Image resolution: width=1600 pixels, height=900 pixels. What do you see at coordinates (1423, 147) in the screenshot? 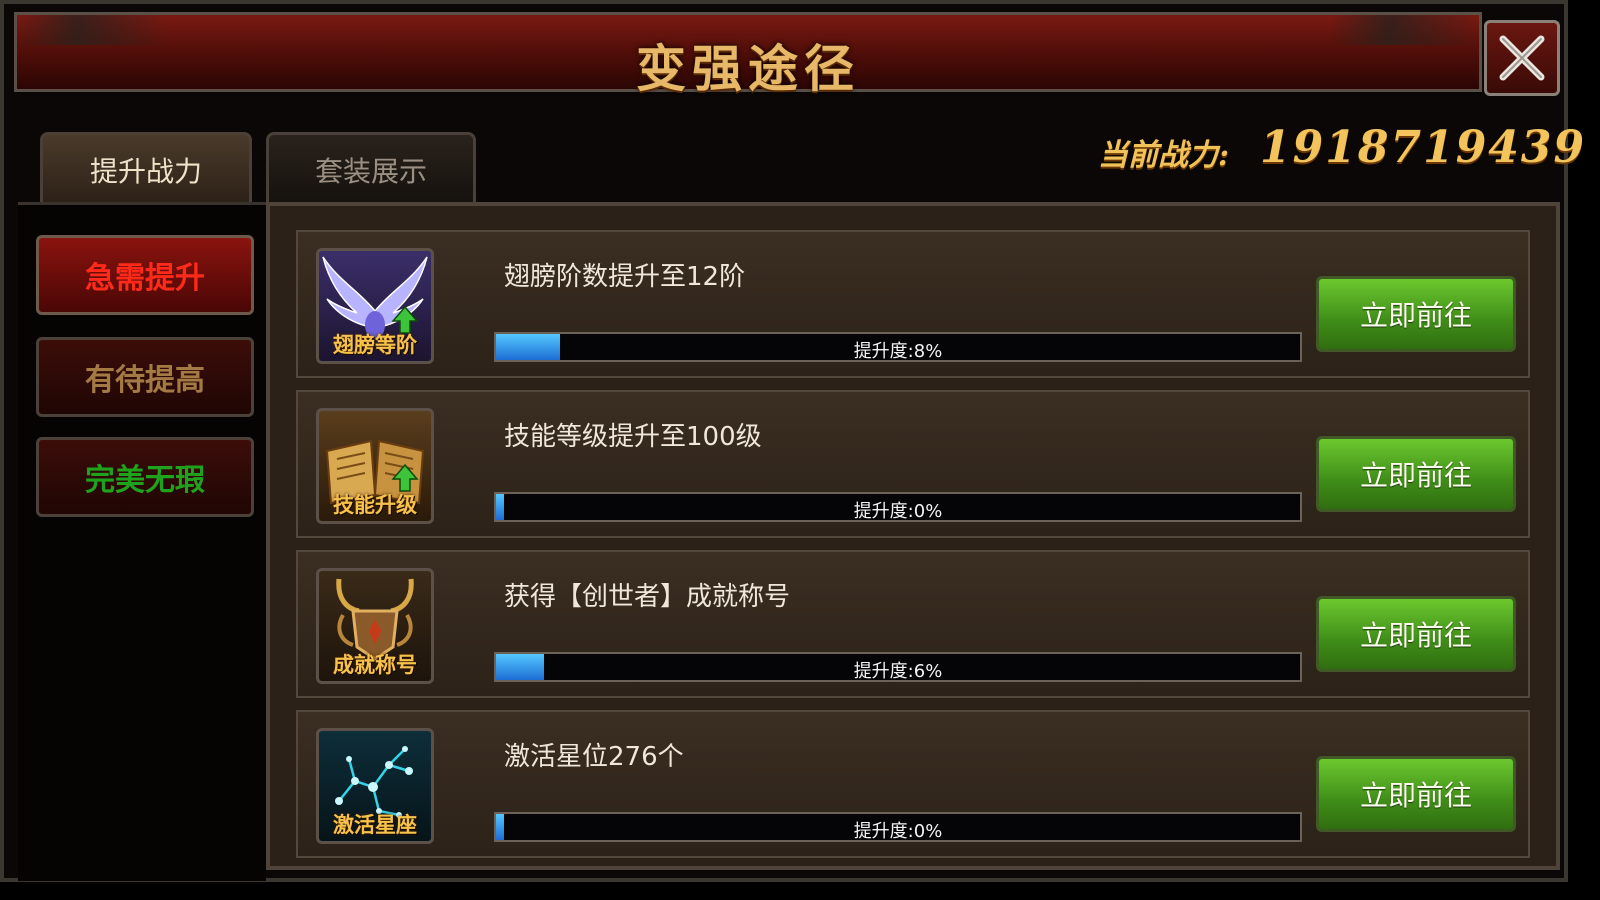
I see `power-value: 1918719439` at bounding box center [1423, 147].